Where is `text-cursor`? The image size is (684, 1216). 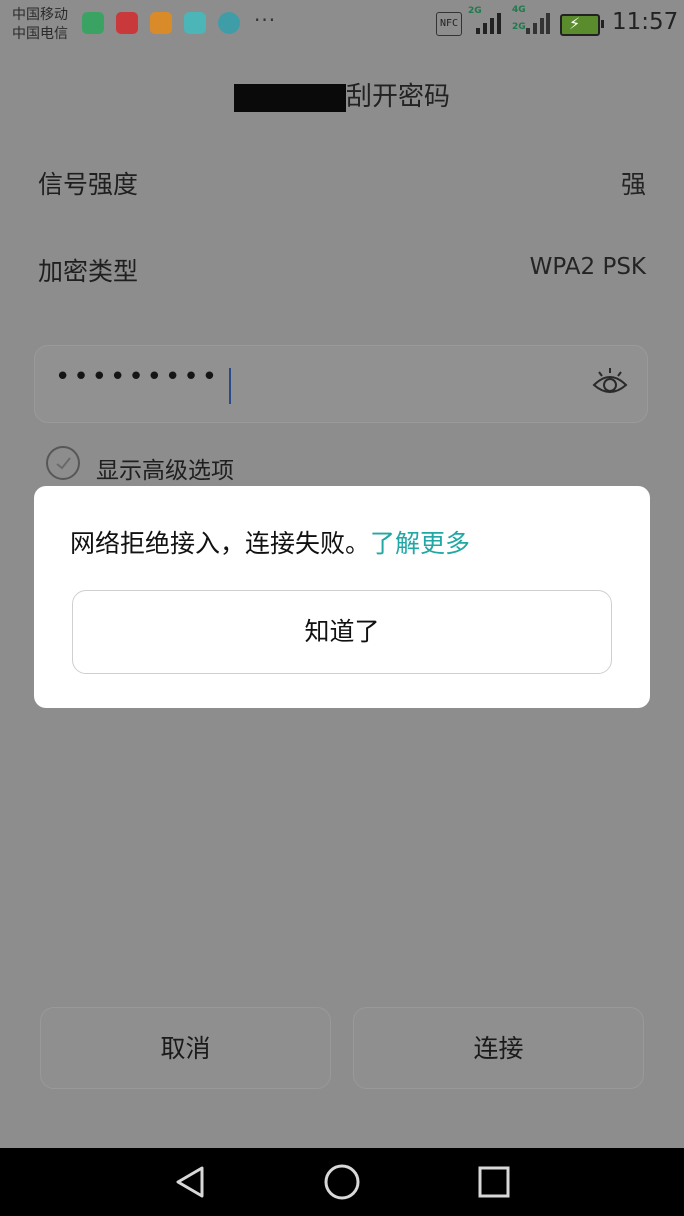 text-cursor is located at coordinates (230, 386).